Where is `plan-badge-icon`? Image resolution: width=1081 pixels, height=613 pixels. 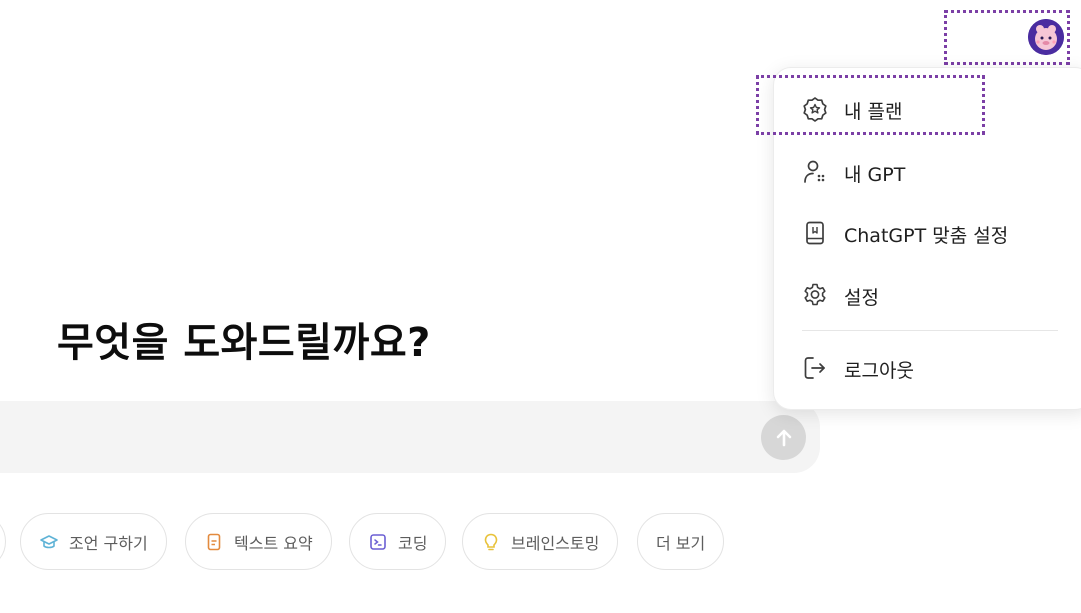
plan-badge-icon is located at coordinates (815, 109).